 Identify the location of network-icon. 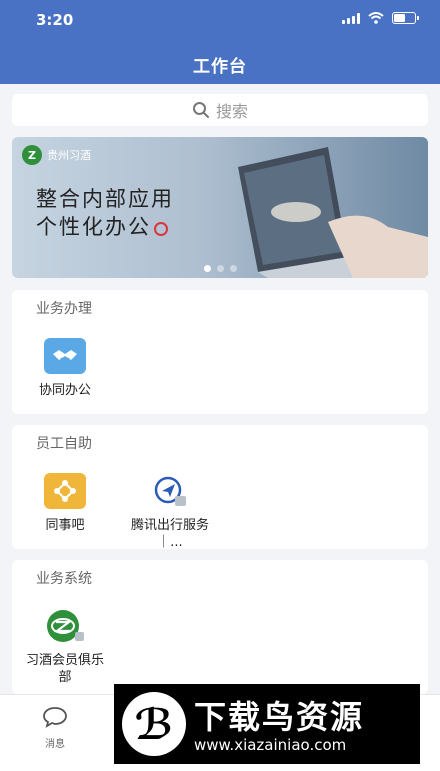
(65, 491).